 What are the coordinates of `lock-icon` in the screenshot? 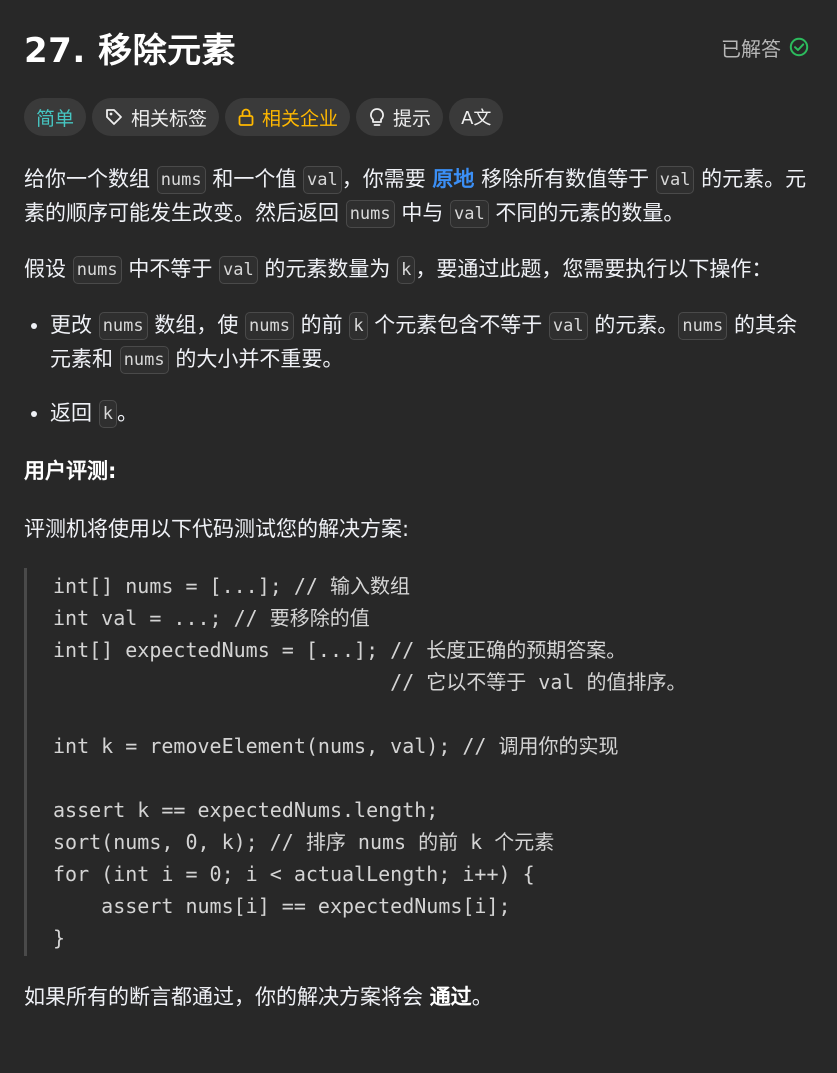 It's located at (246, 117).